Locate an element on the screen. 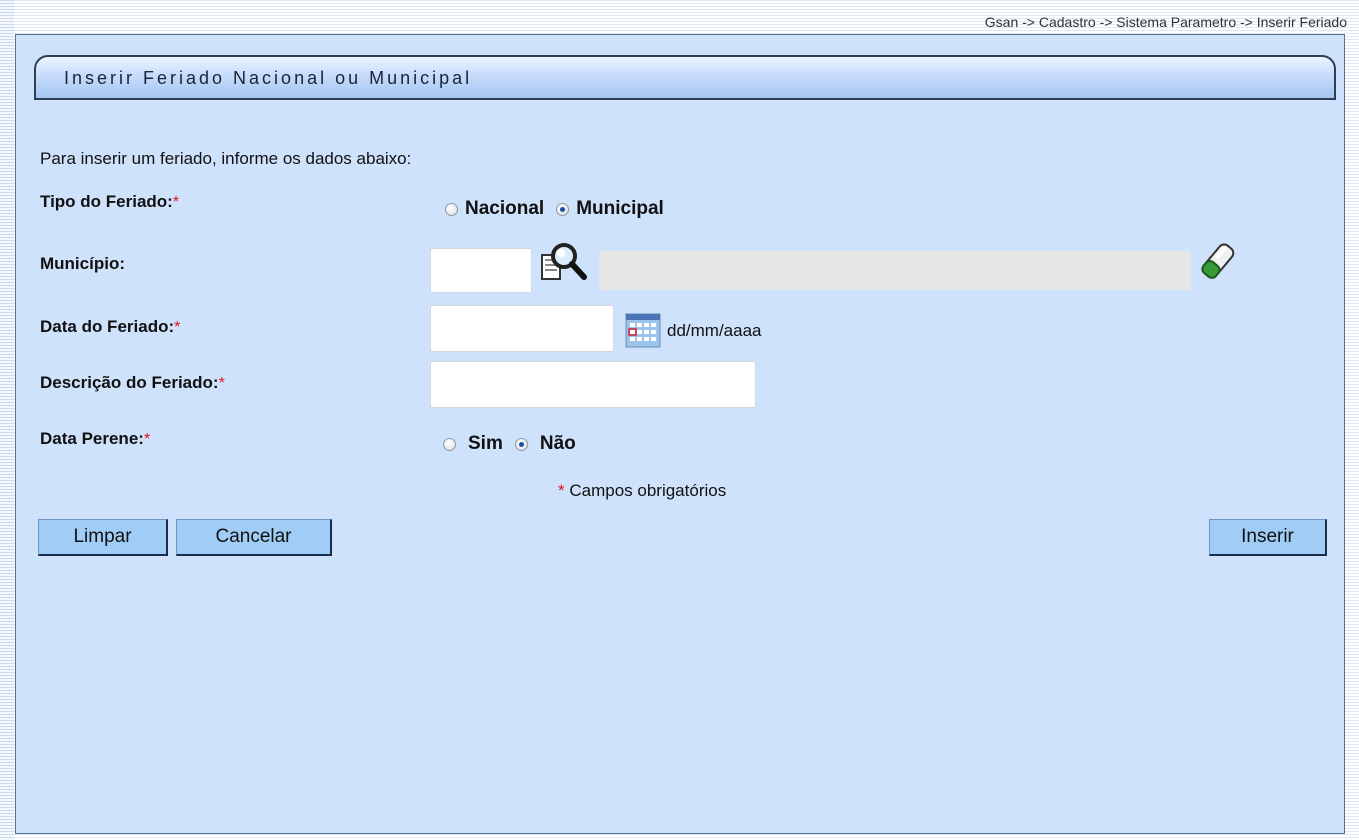  municipio-name-display is located at coordinates (895, 270).